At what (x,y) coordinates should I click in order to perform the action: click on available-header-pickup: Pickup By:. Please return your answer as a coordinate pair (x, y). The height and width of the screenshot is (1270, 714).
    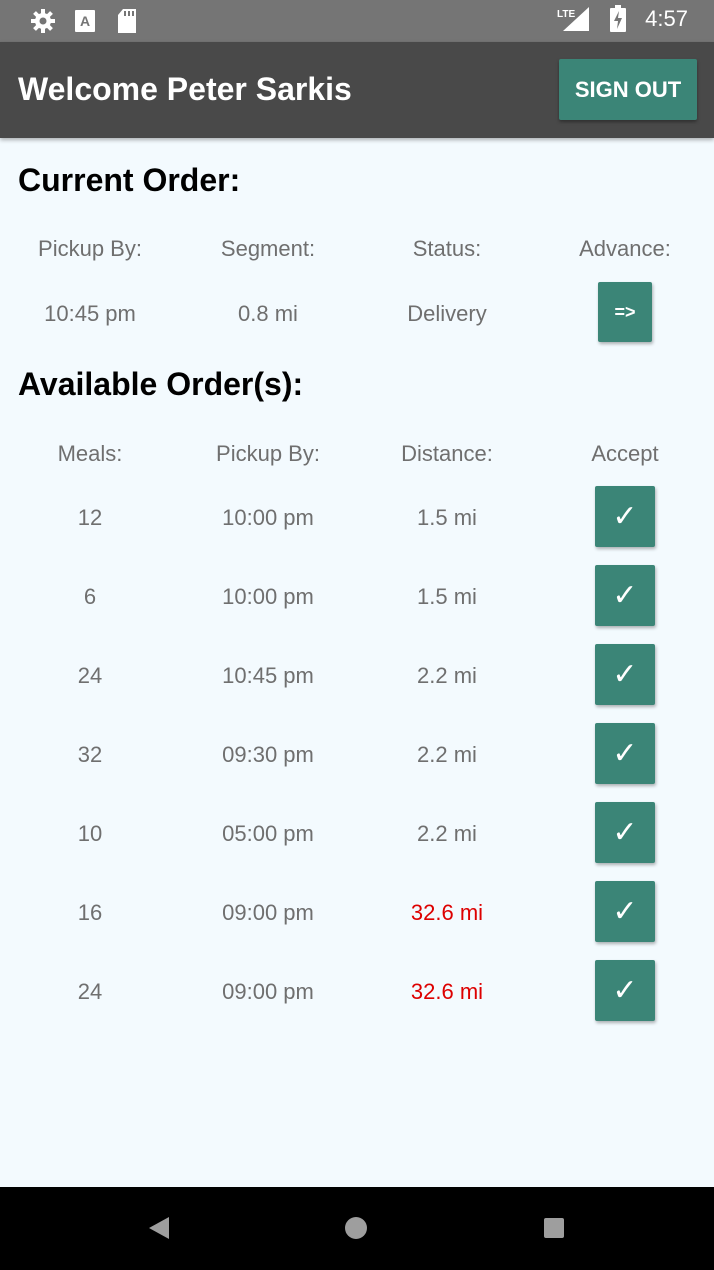
    Looking at the image, I should click on (268, 453).